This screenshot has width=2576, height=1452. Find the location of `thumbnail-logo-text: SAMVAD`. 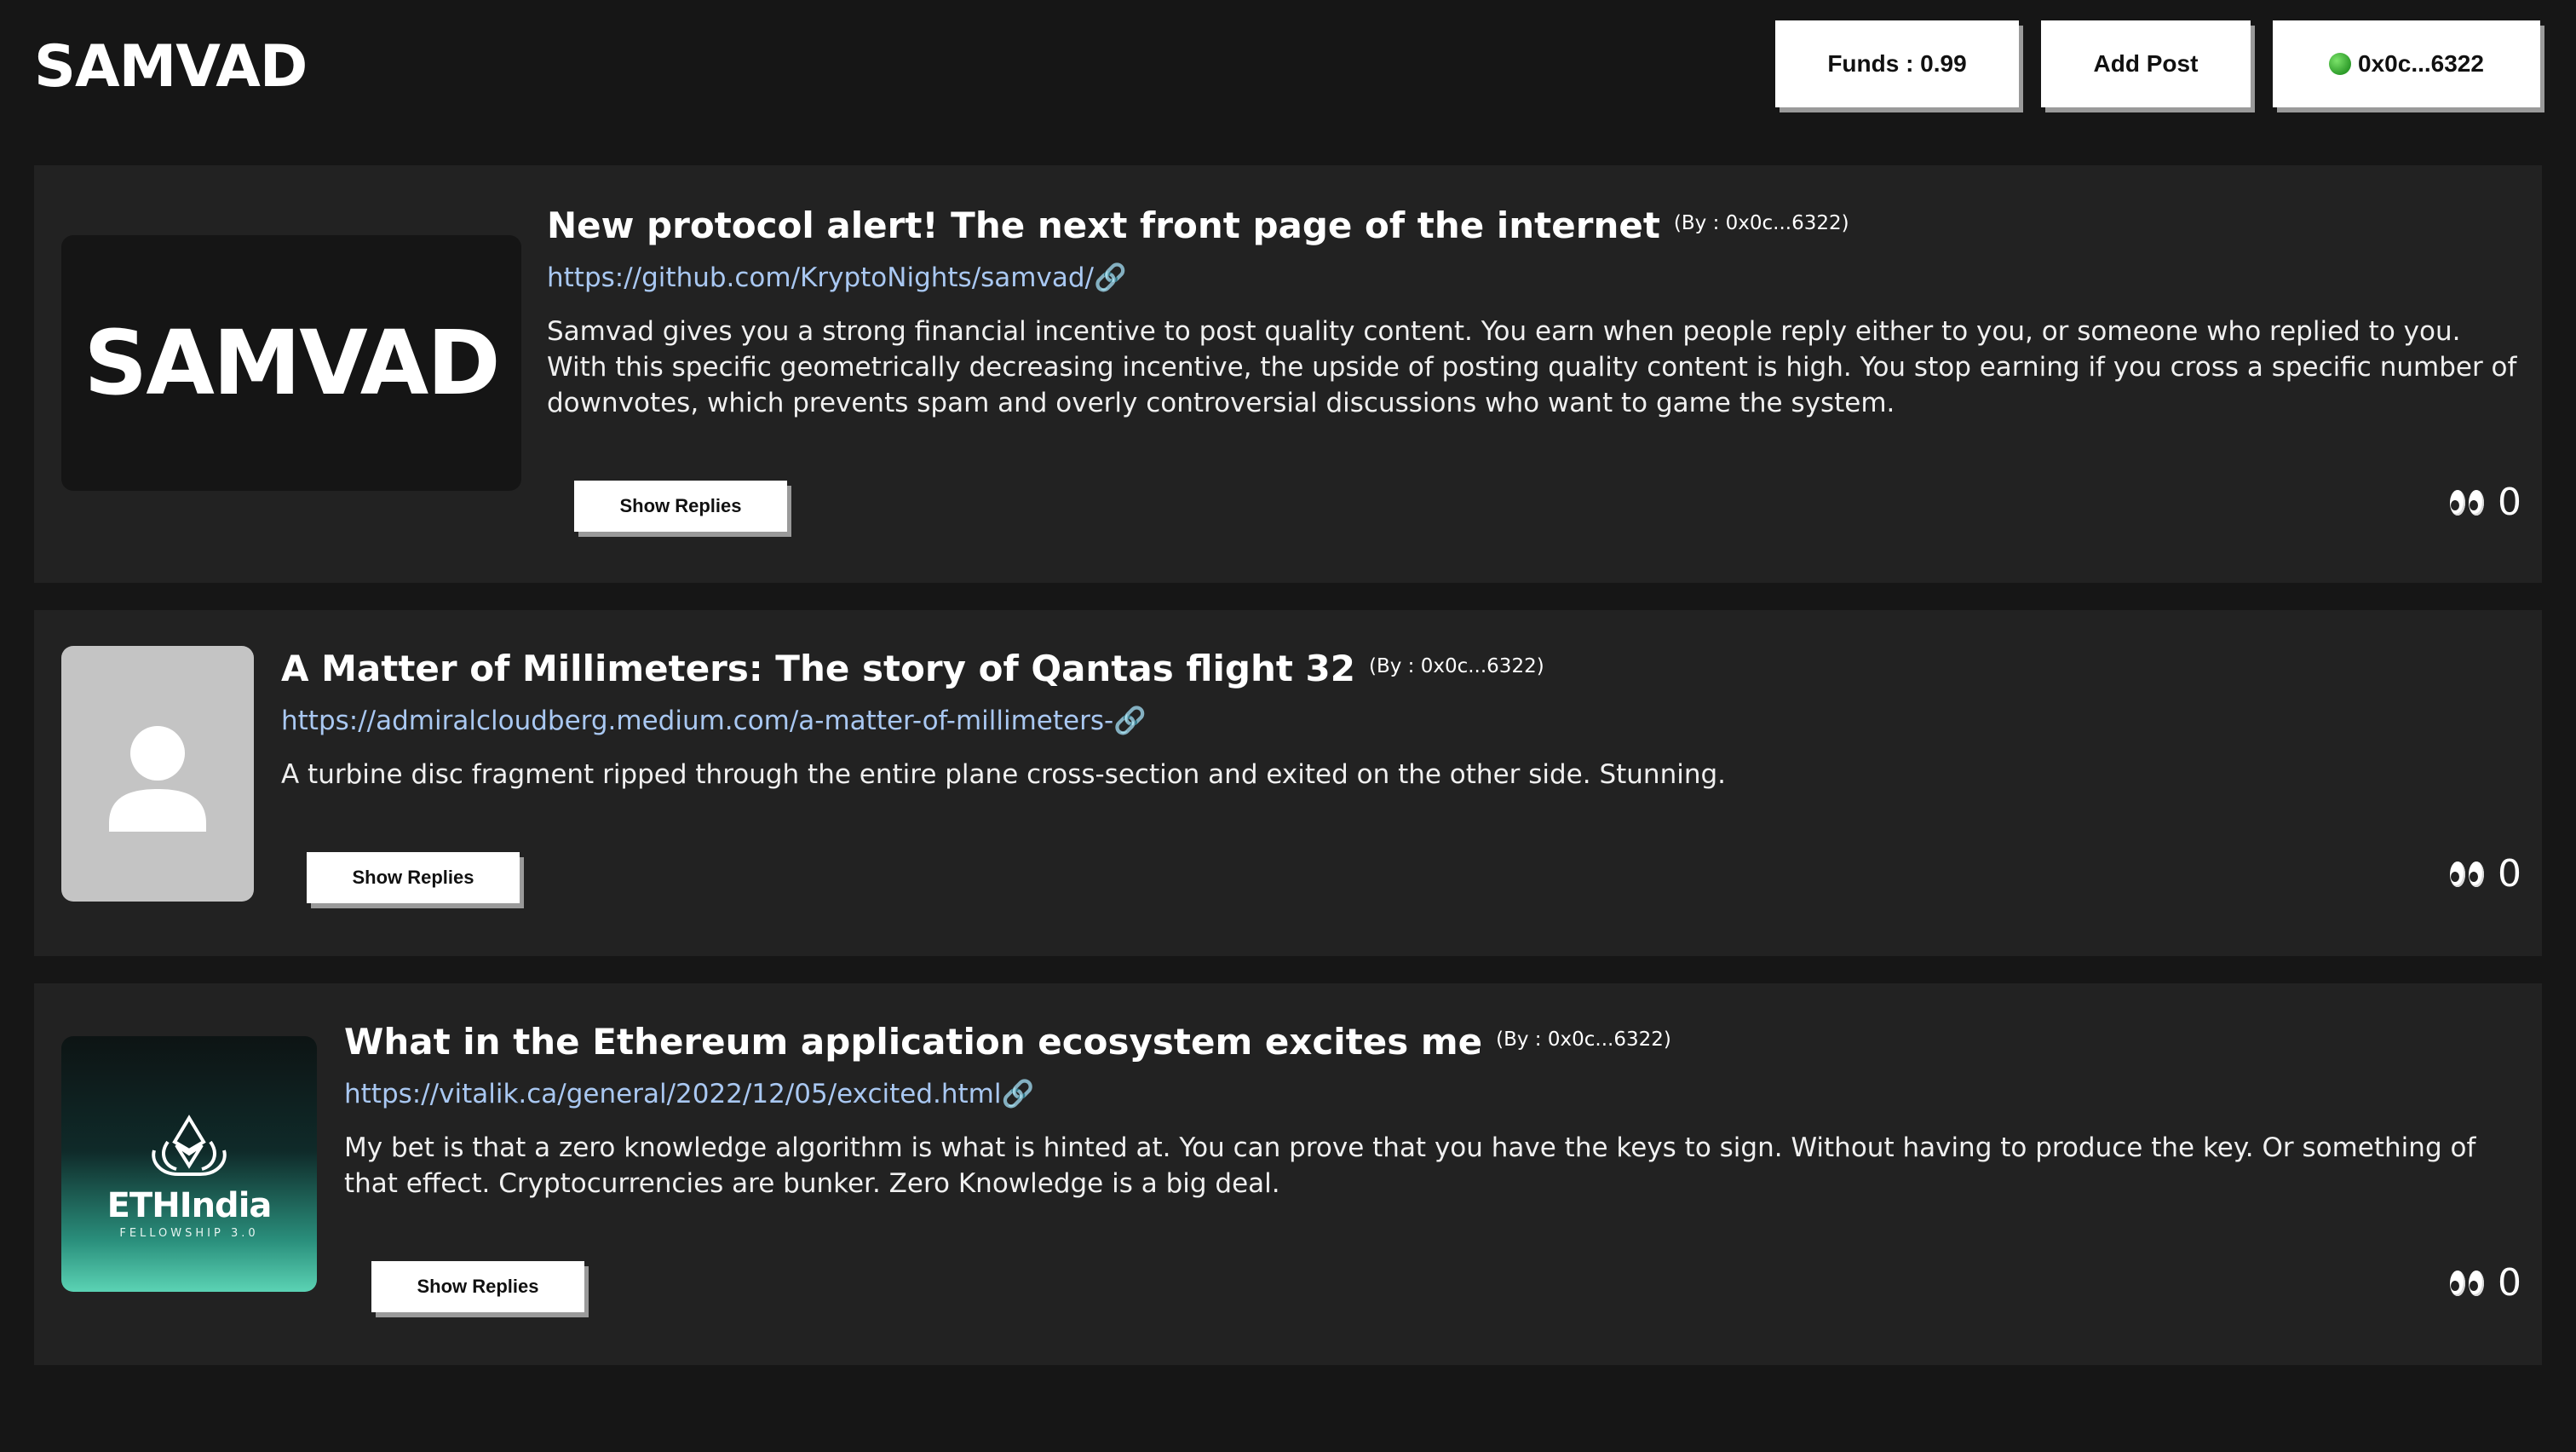

thumbnail-logo-text: SAMVAD is located at coordinates (291, 363).